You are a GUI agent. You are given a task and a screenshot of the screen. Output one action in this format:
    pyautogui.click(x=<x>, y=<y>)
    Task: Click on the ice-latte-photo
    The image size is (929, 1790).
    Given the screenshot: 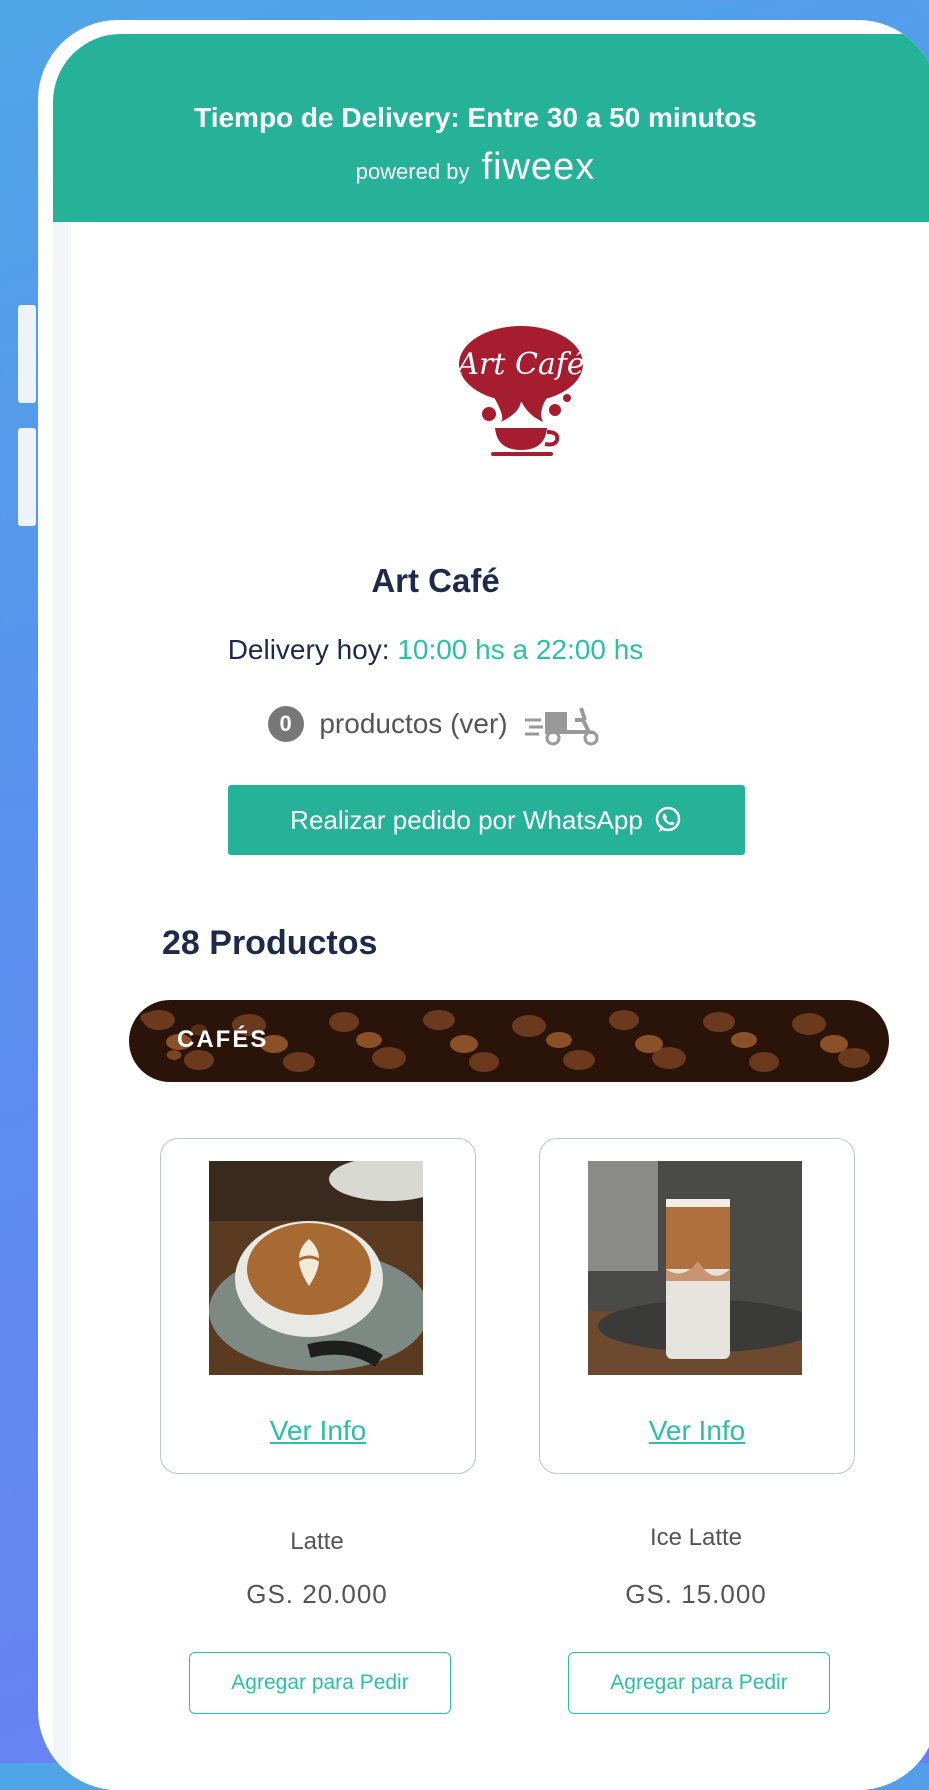 What is the action you would take?
    pyautogui.click(x=695, y=1268)
    